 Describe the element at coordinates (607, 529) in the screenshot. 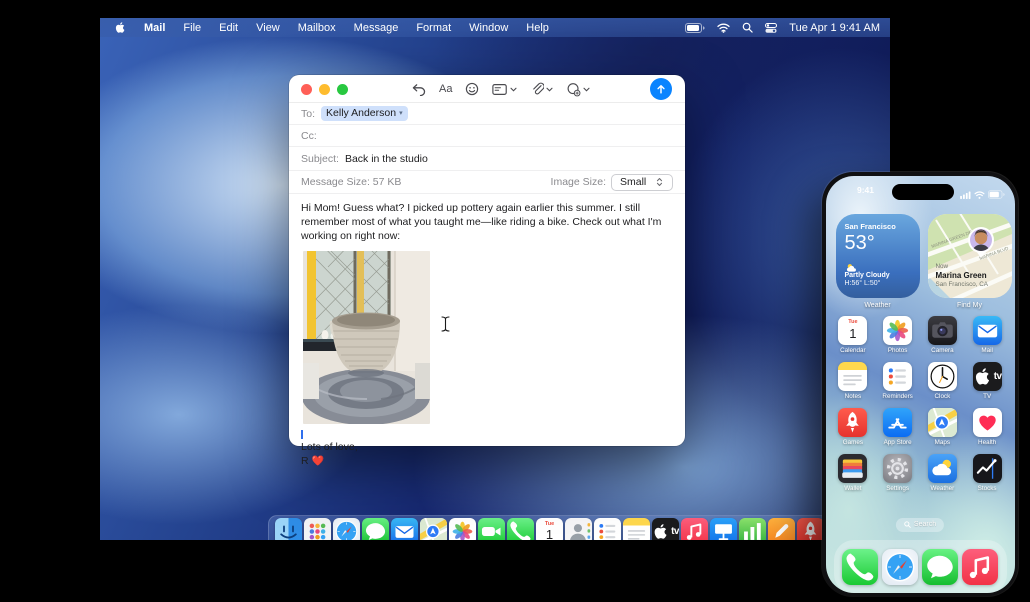

I see `dock-reminders-icon` at that location.